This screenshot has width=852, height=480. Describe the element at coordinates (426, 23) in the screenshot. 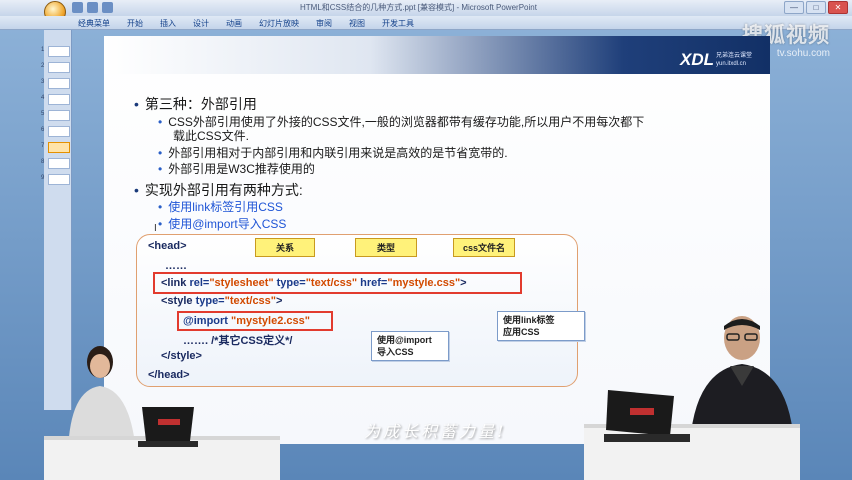

I see `ribbon: 经典菜单 开始 插入 设计 动画 幻灯片放映 审阅 视图 开发工具` at that location.